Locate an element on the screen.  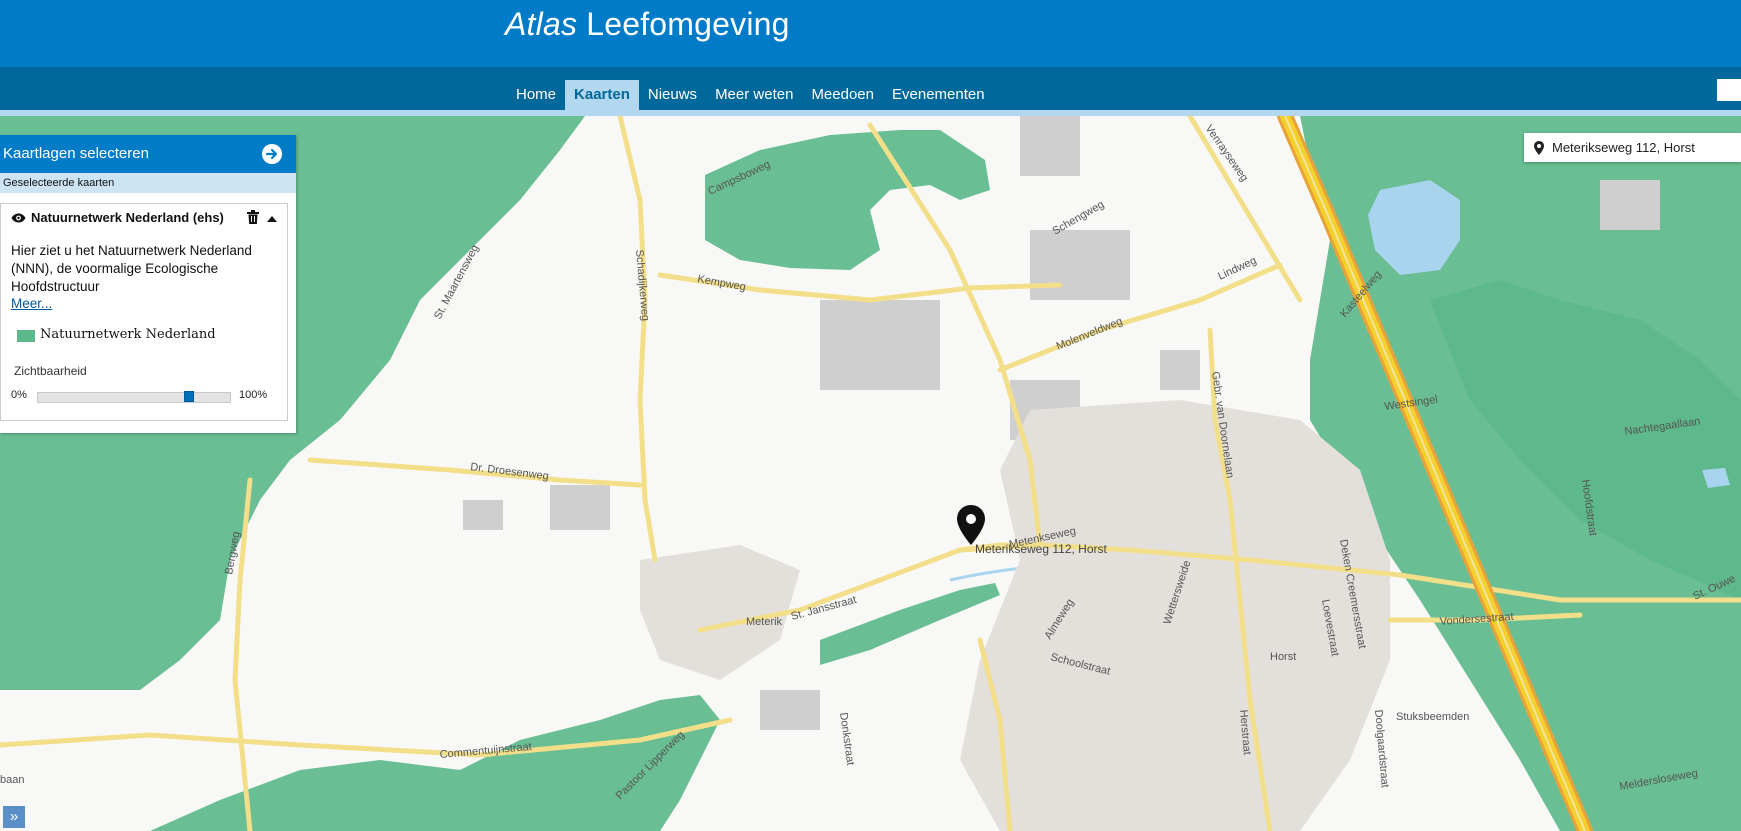
nav-item-nieuws: Nieuws is located at coordinates (672, 95).